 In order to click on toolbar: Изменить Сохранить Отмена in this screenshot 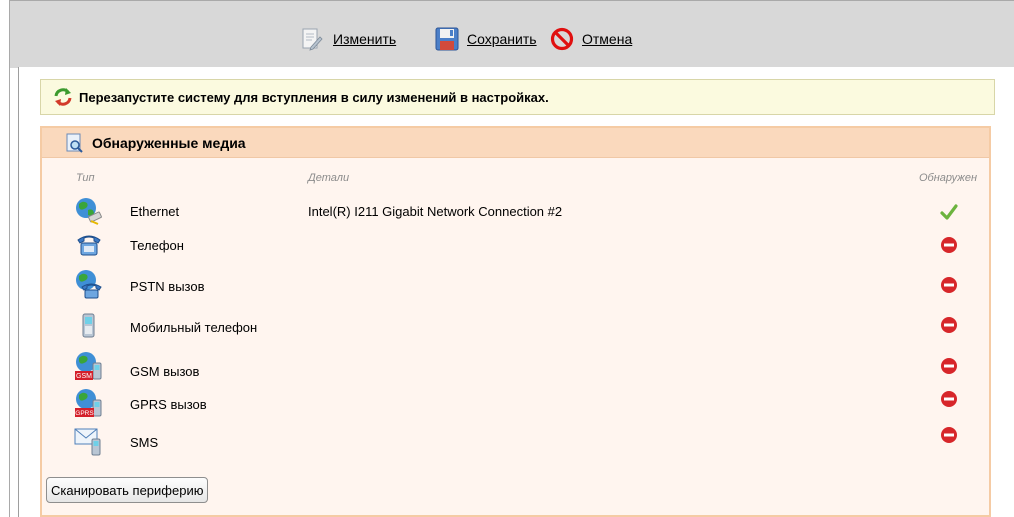, I will do `click(511, 34)`.